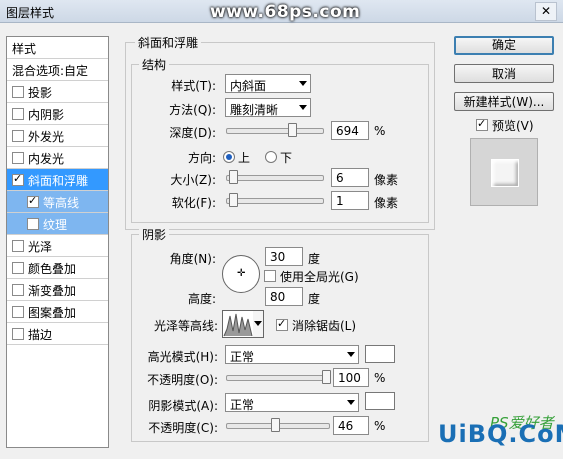 This screenshot has width=563, height=459. I want to click on depth-slider-thumb, so click(292, 130).